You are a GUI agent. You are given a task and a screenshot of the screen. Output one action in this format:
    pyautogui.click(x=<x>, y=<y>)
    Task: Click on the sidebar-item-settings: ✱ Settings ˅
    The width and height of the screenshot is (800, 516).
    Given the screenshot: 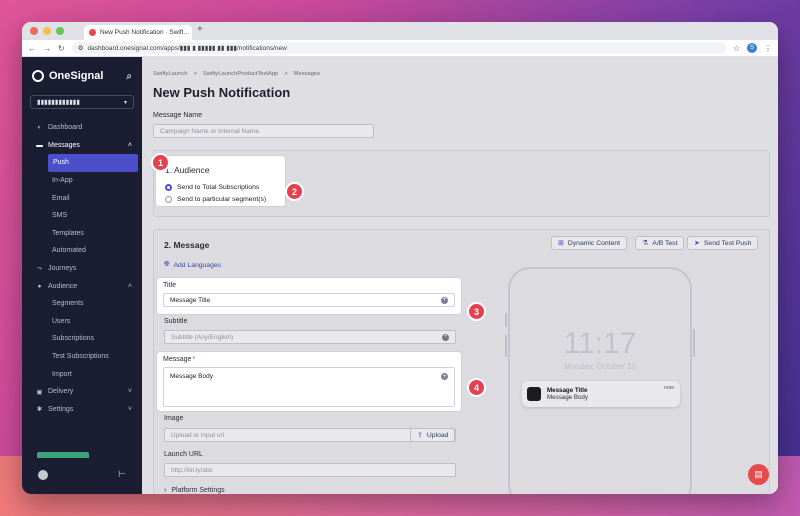 What is the action you would take?
    pyautogui.click(x=82, y=410)
    